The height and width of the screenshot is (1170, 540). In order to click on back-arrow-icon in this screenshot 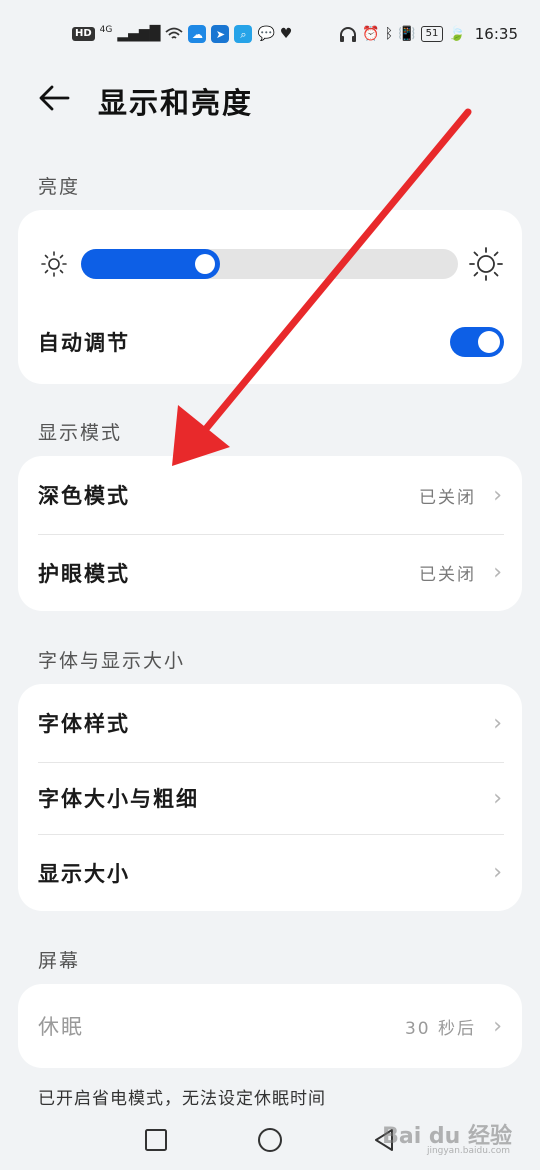, I will do `click(54, 98)`.